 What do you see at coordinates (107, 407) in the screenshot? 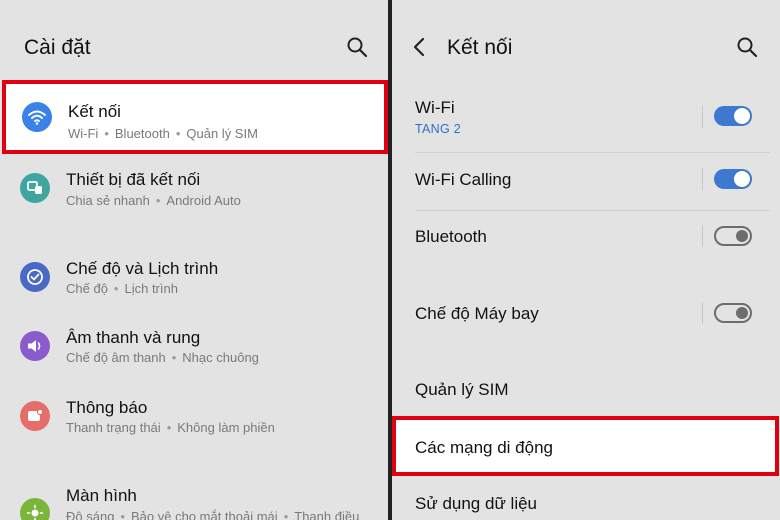
I see `item-title: Thông báo` at bounding box center [107, 407].